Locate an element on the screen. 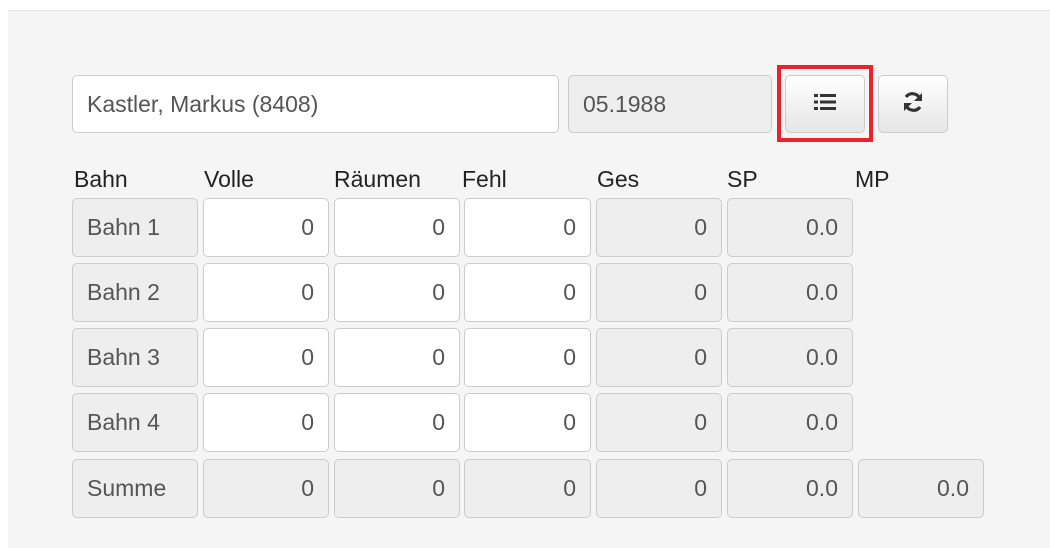 The image size is (1050, 548). player-name-input: Kastler, Markus (8408) is located at coordinates (315, 104).